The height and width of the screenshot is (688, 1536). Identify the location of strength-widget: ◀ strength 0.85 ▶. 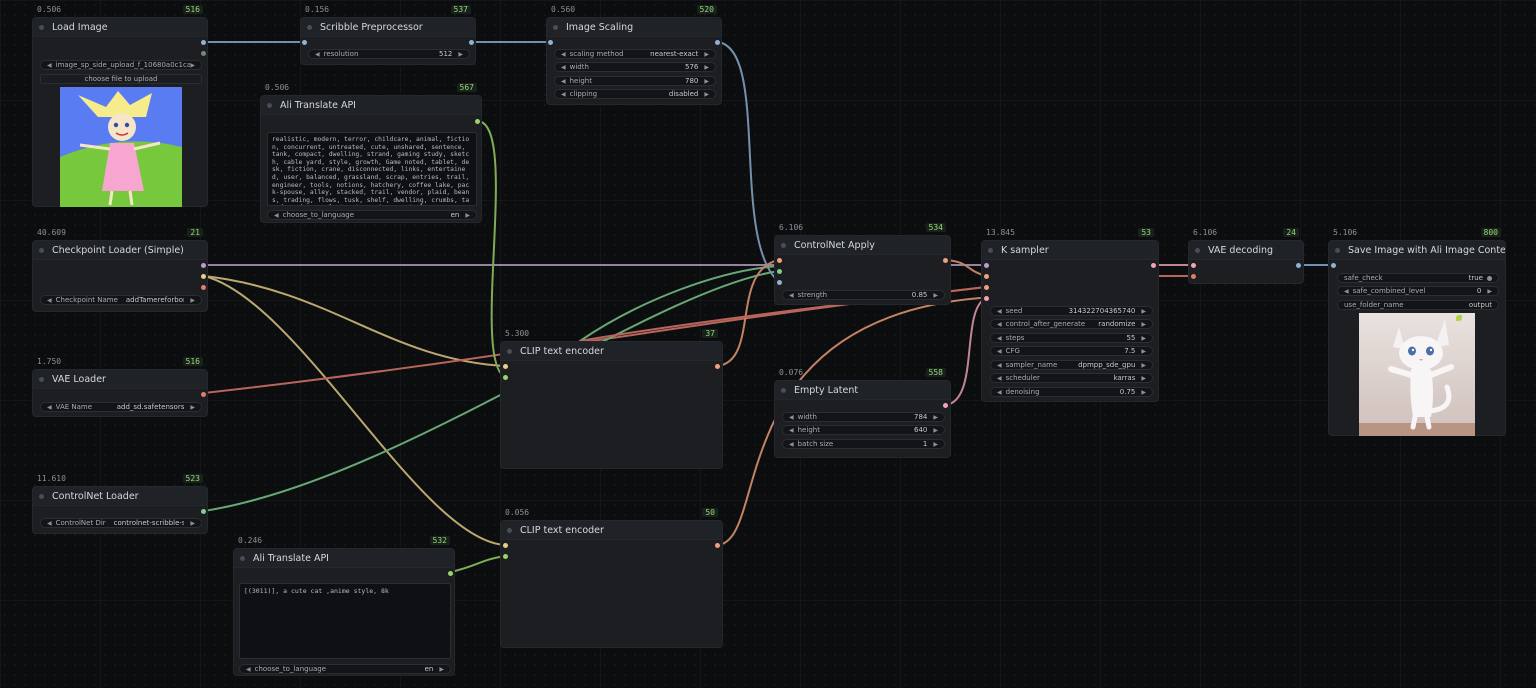
(863, 295).